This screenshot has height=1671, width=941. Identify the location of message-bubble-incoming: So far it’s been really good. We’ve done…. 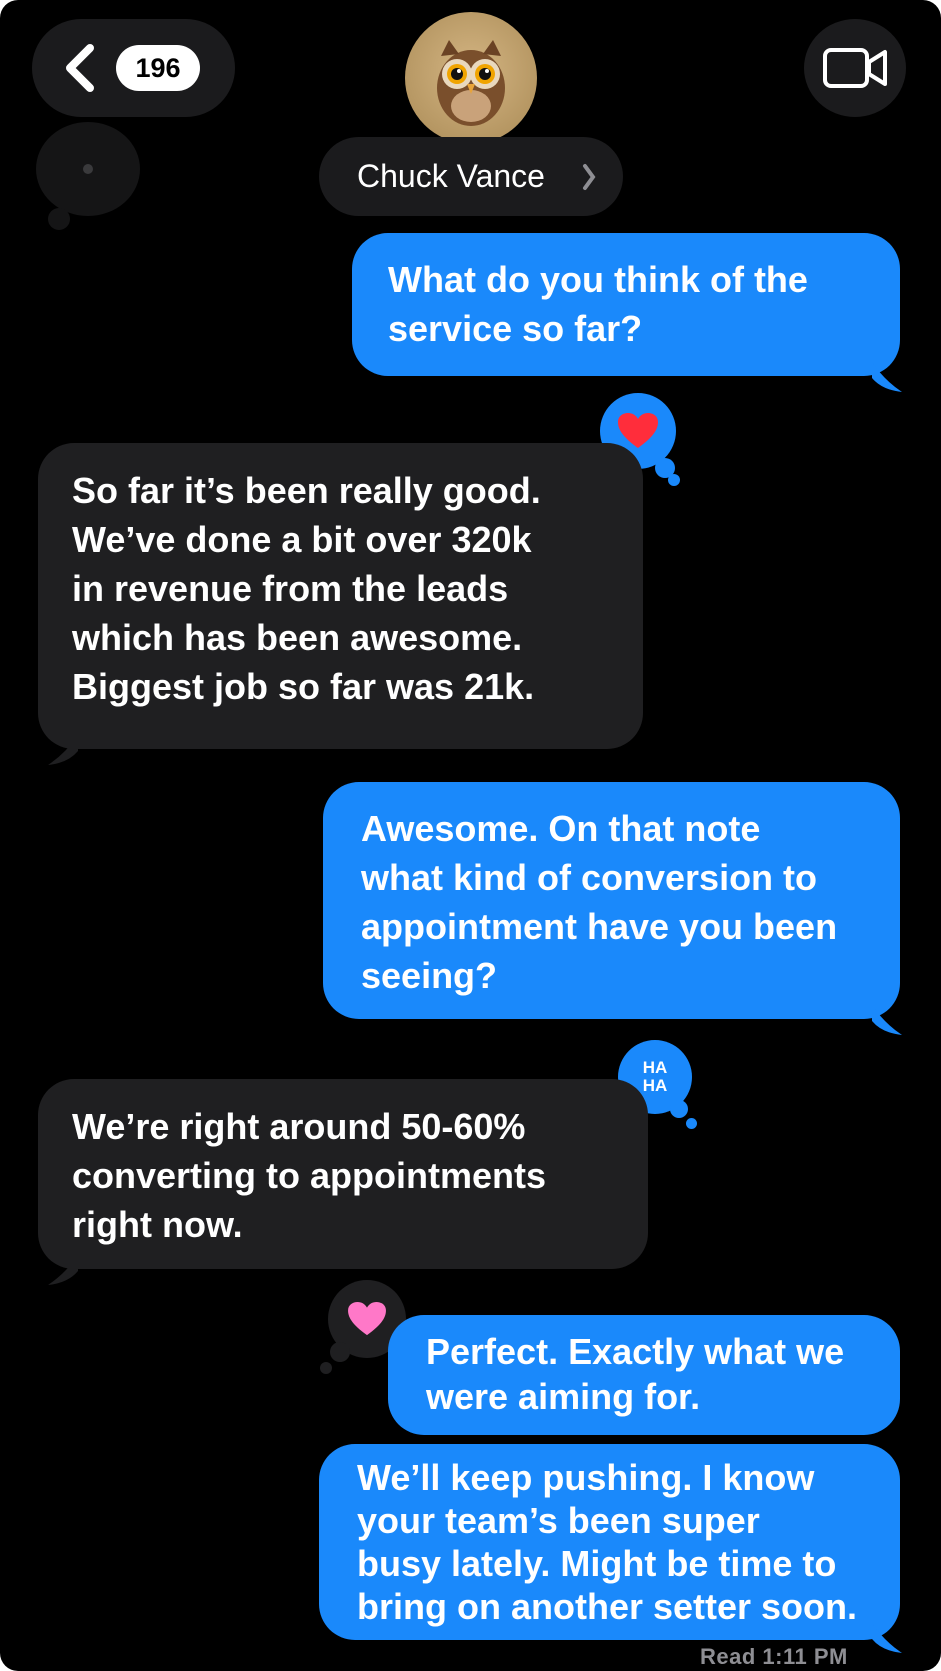
(340, 596).